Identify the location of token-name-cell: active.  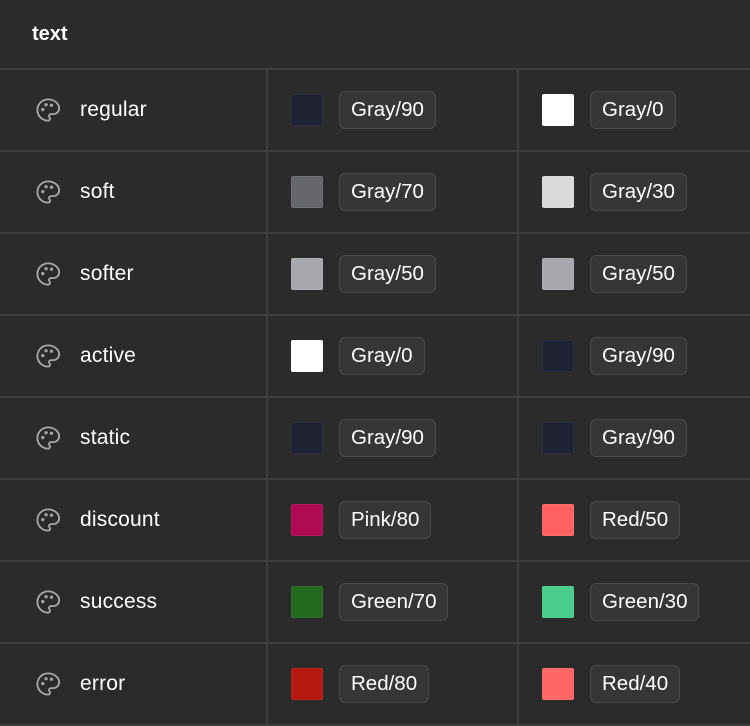
(134, 356).